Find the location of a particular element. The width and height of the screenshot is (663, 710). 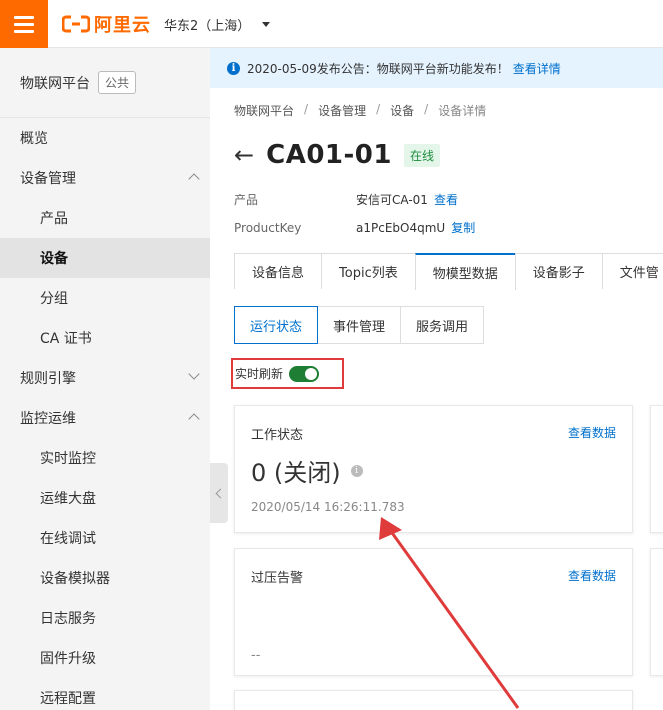

sidebar-item-group: 分组 is located at coordinates (105, 298).